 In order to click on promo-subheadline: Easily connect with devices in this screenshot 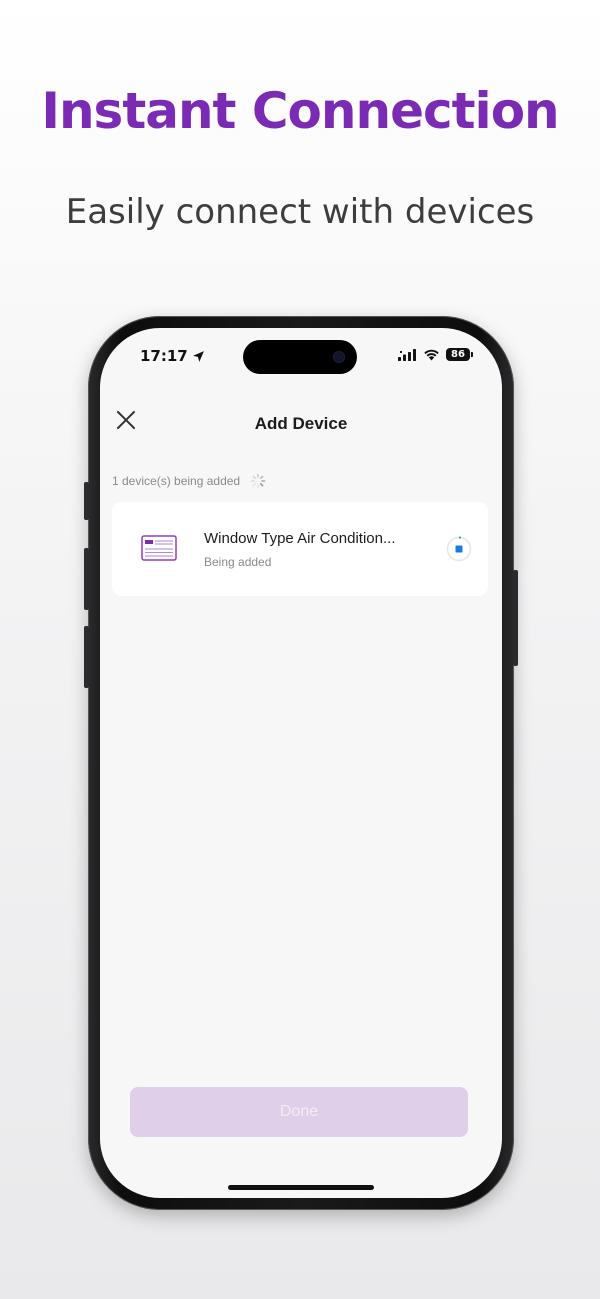, I will do `click(300, 212)`.